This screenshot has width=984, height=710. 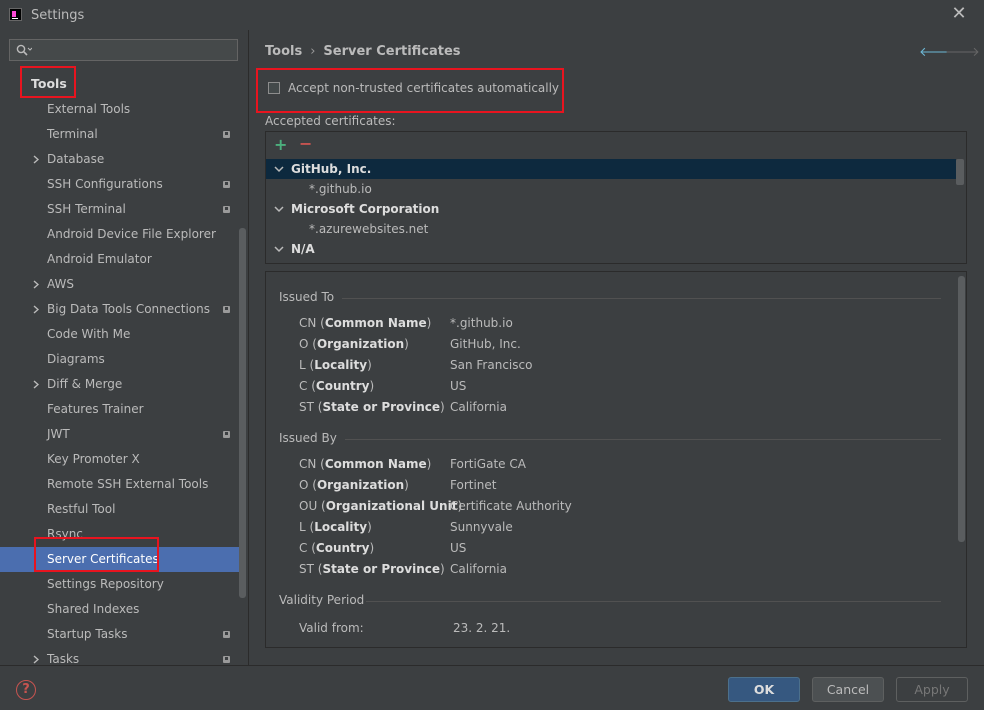 I want to click on sidebar-item: Code With Me, so click(x=124, y=334).